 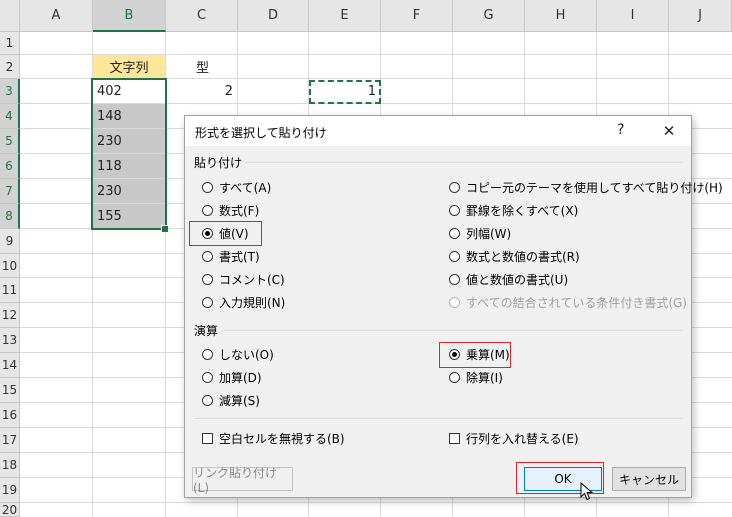 What do you see at coordinates (620, 130) in the screenshot?
I see `help-button: ?` at bounding box center [620, 130].